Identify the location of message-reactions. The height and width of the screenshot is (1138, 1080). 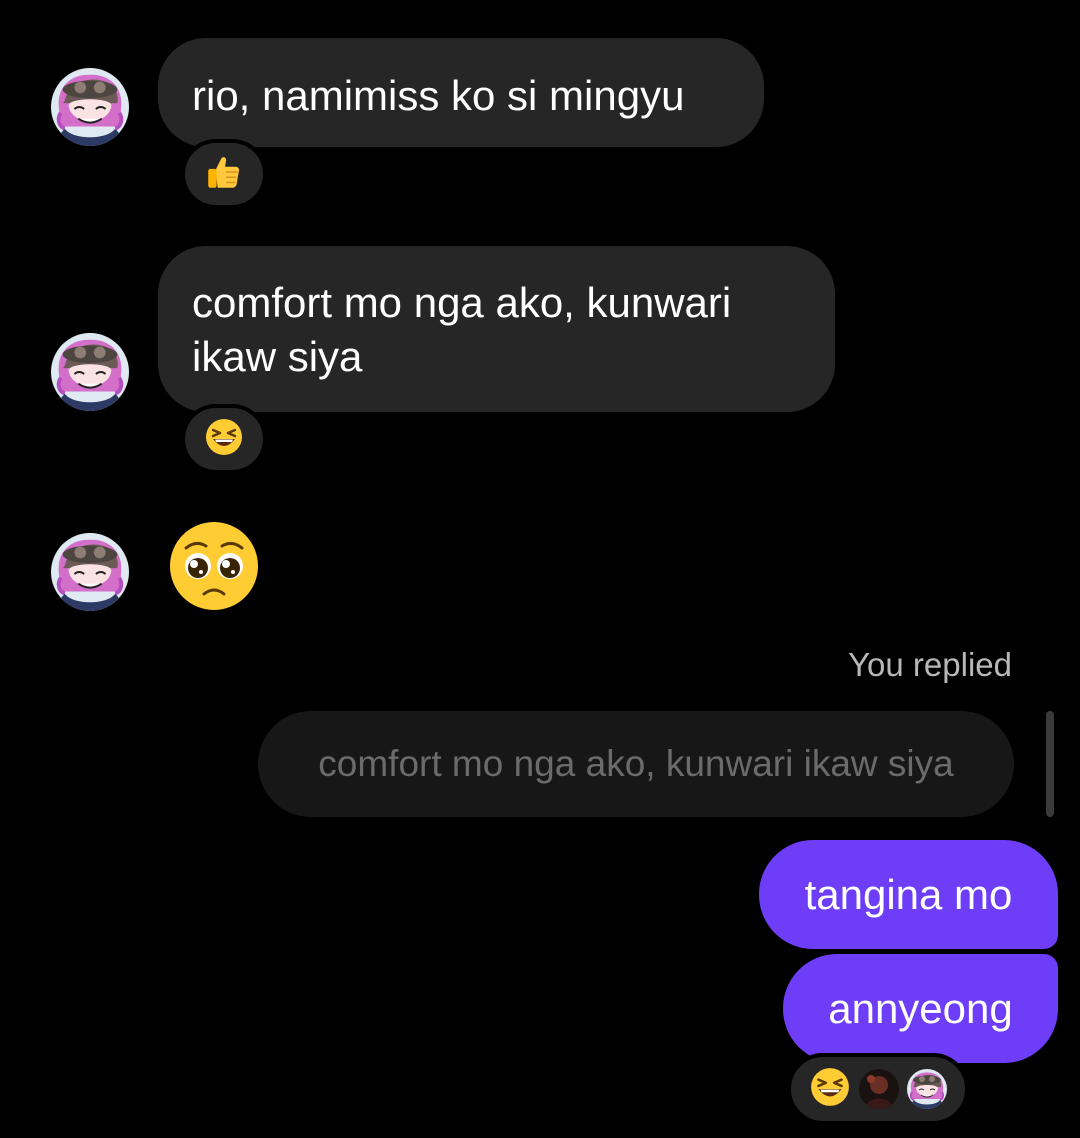
(878, 1089).